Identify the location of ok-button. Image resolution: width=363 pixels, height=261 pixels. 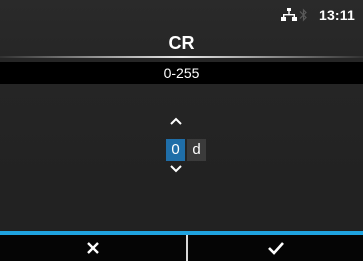
(275, 248).